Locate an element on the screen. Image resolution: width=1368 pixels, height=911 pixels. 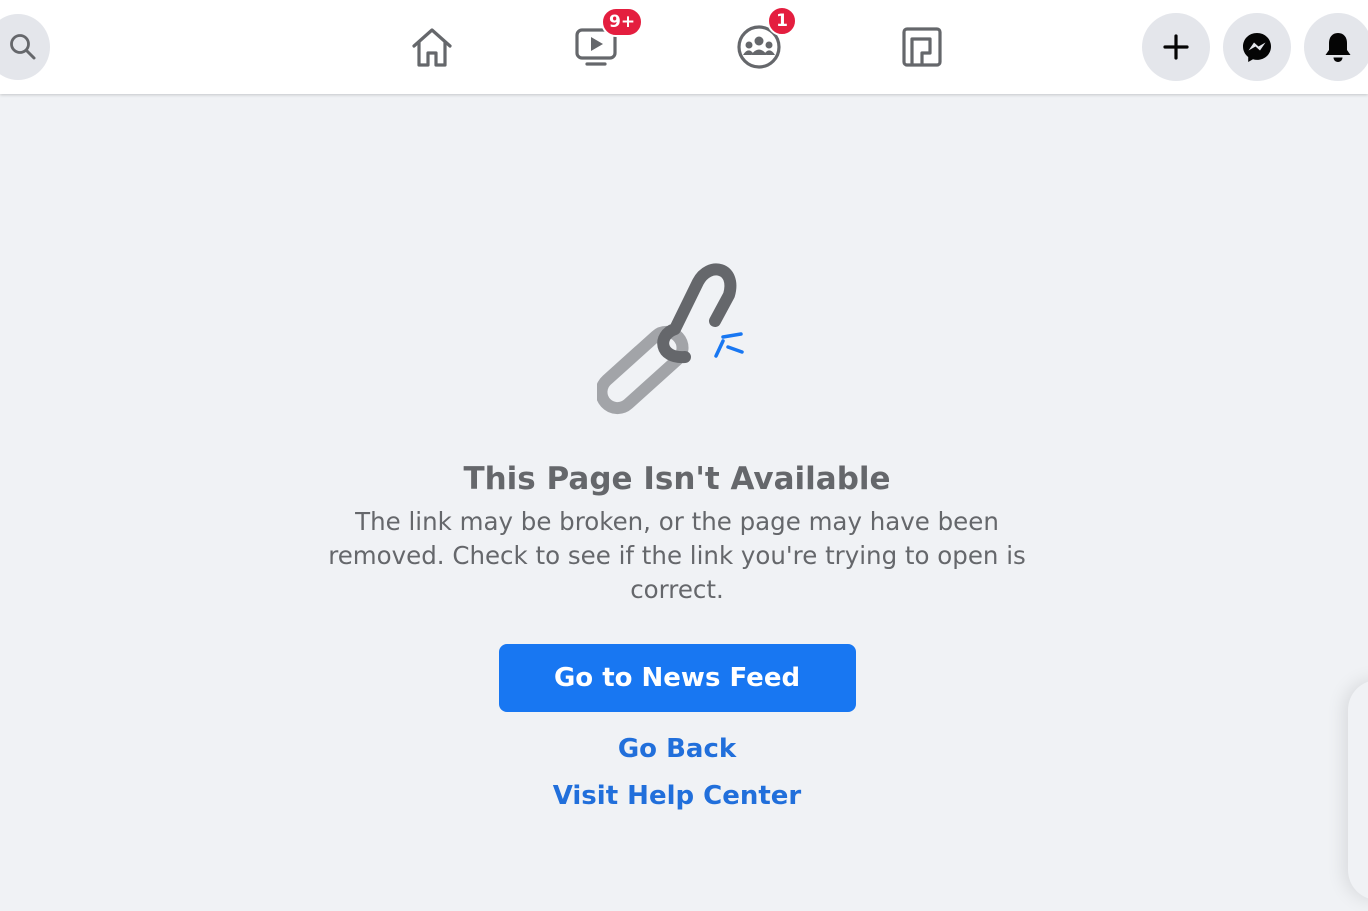
tab-home is located at coordinates (432, 47).